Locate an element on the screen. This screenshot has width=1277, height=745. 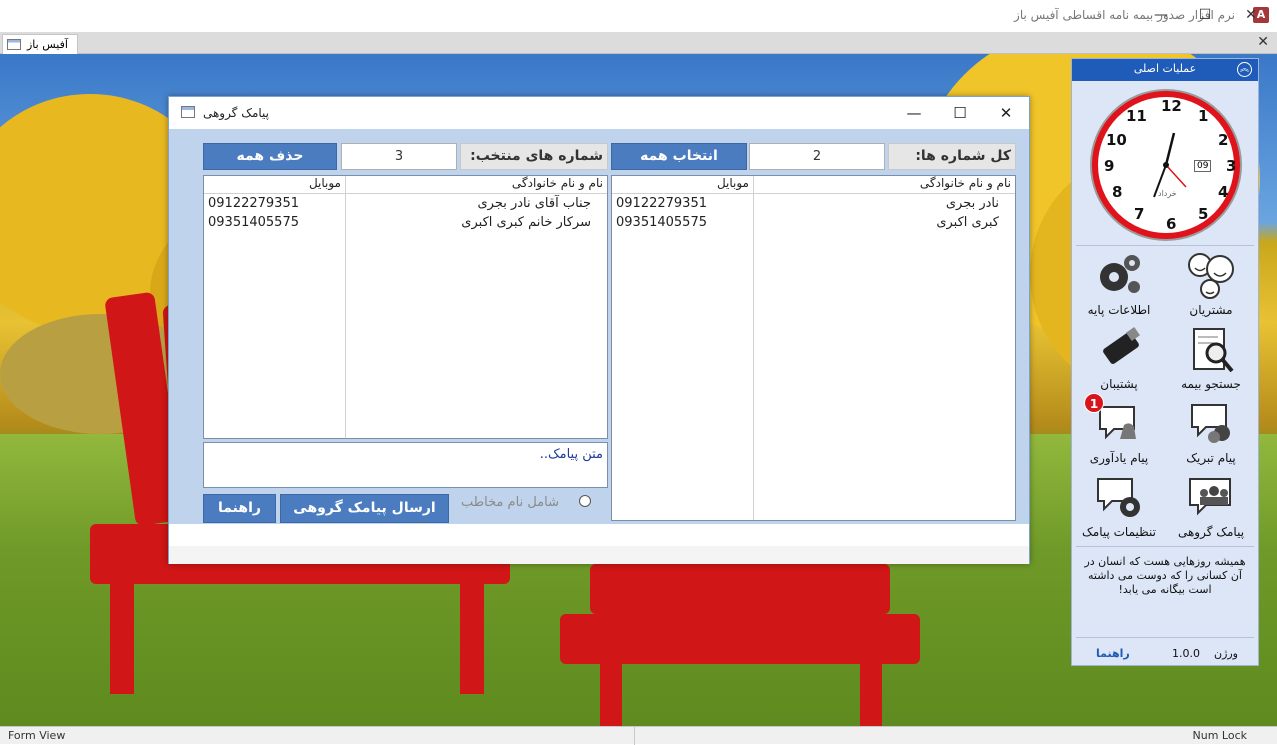
selected-numbers-field: 3 is located at coordinates (399, 156).